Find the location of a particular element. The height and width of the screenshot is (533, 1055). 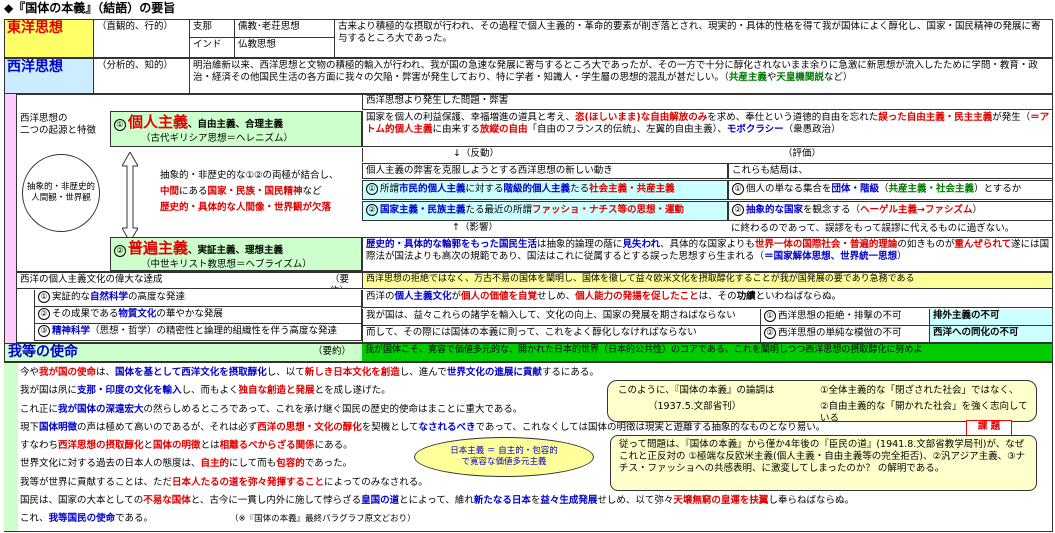

culture-item-3: ③ 精神科学（思想・哲学）の精密性と論理的組織性を伴う高度な発達 is located at coordinates (198, 332).